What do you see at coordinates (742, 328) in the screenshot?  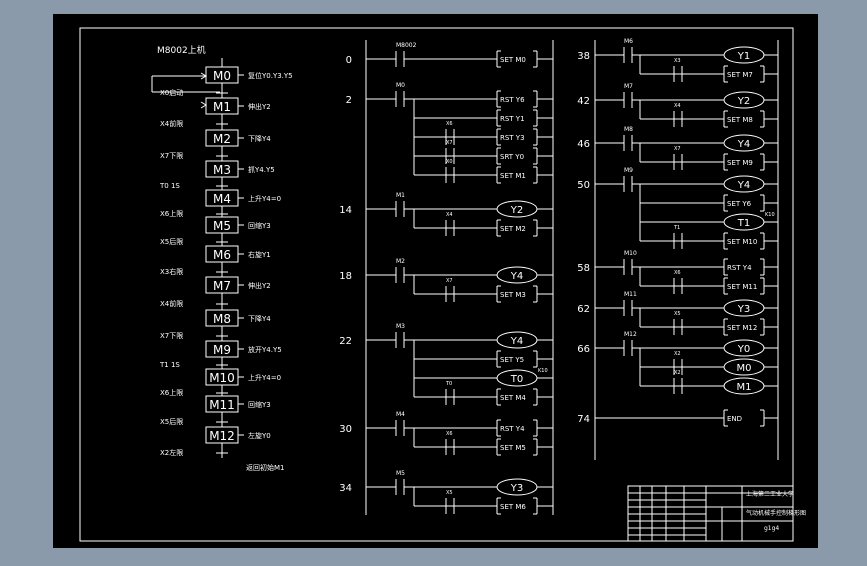 I see `instruction-label: SET M12` at bounding box center [742, 328].